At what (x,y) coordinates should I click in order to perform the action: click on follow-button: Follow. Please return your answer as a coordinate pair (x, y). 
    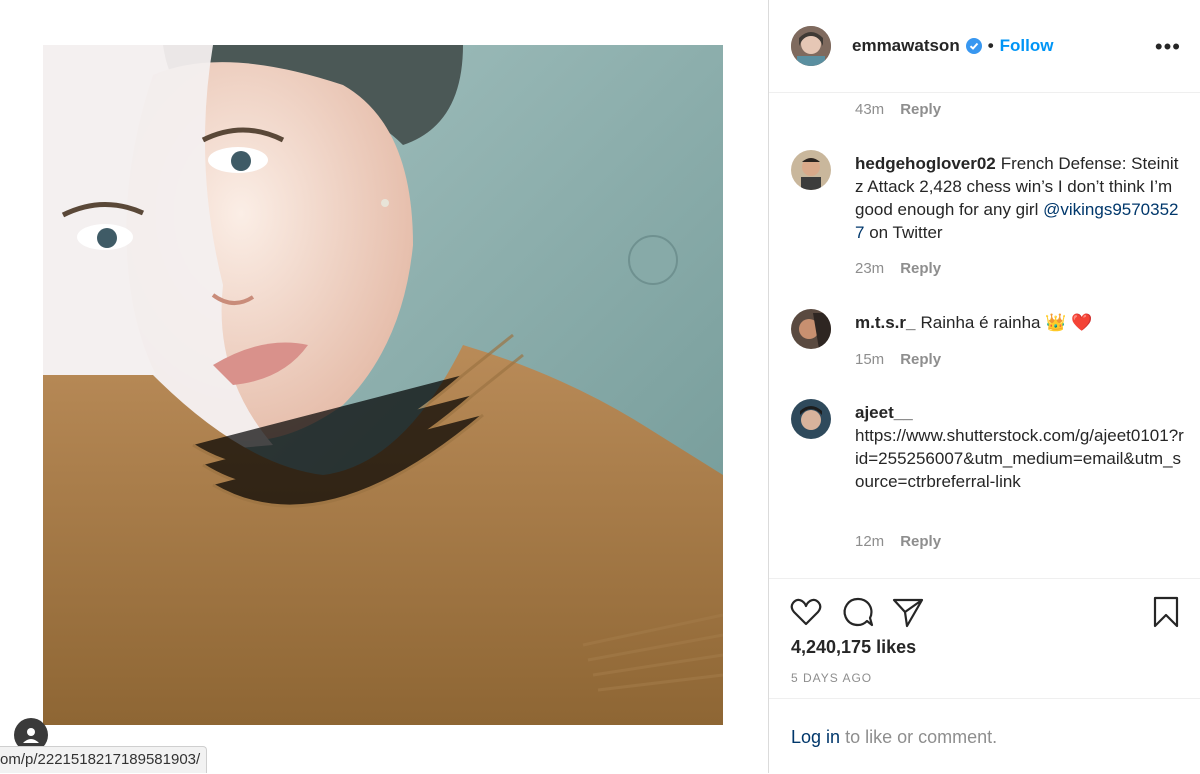
    Looking at the image, I should click on (1027, 46).